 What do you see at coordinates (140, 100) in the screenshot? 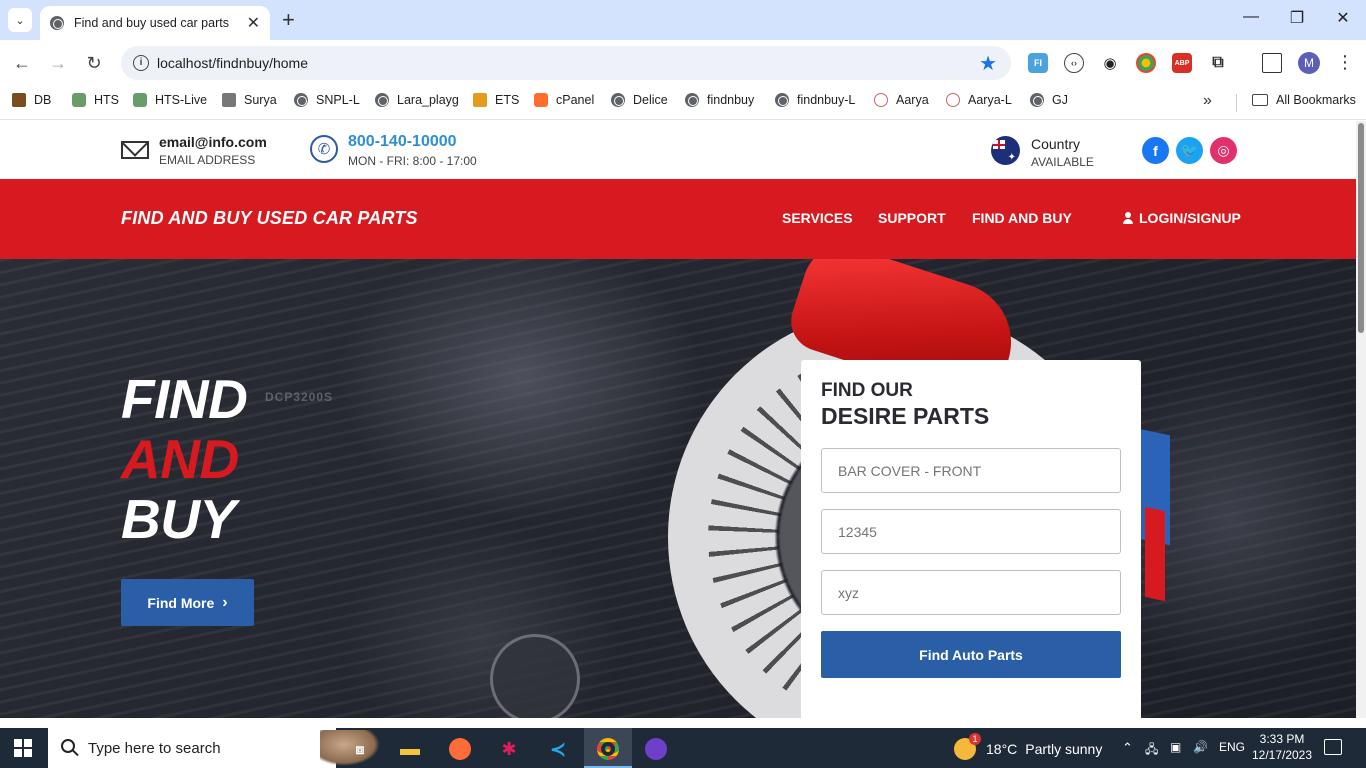
I see `hts-icon` at bounding box center [140, 100].